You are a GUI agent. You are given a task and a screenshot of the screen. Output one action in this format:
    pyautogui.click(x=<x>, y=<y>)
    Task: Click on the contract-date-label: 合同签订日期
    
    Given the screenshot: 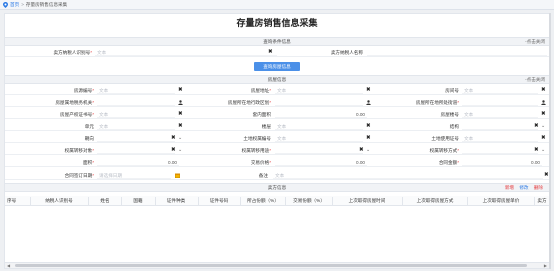 What is the action you would take?
    pyautogui.click(x=78, y=175)
    